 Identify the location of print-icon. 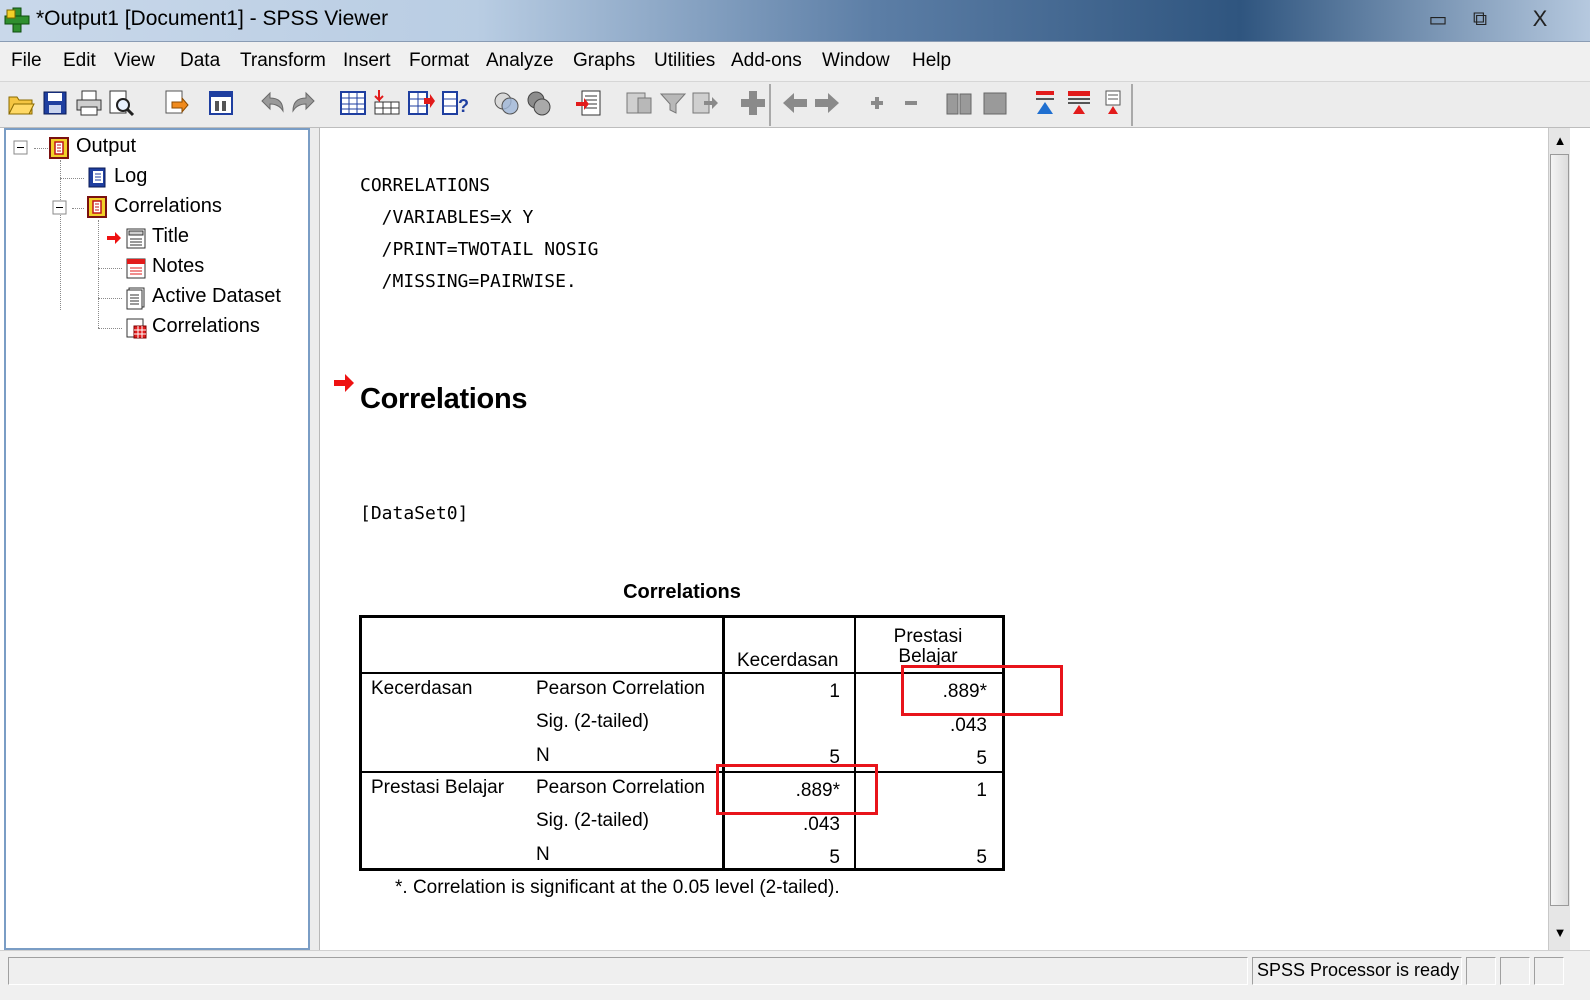
(89, 103).